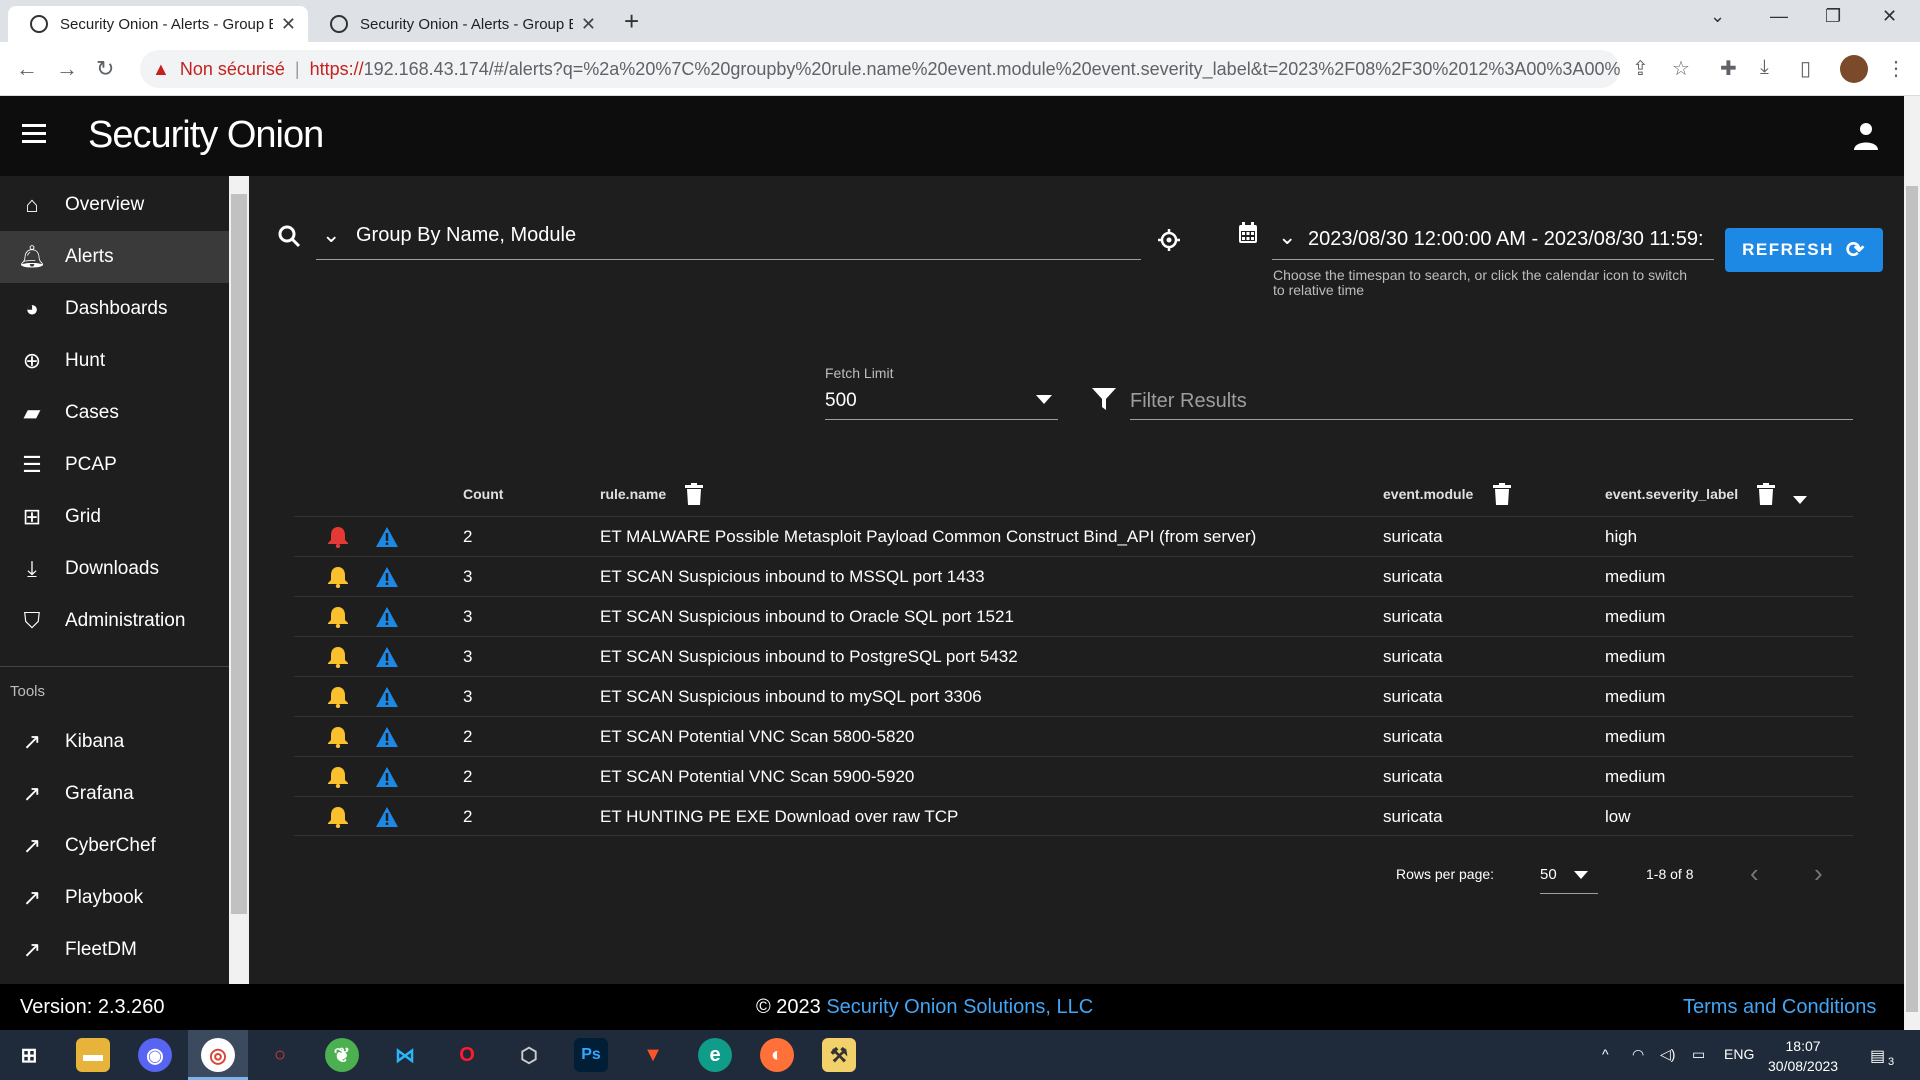  What do you see at coordinates (1569, 876) in the screenshot?
I see `rows-per-page-select: 50` at bounding box center [1569, 876].